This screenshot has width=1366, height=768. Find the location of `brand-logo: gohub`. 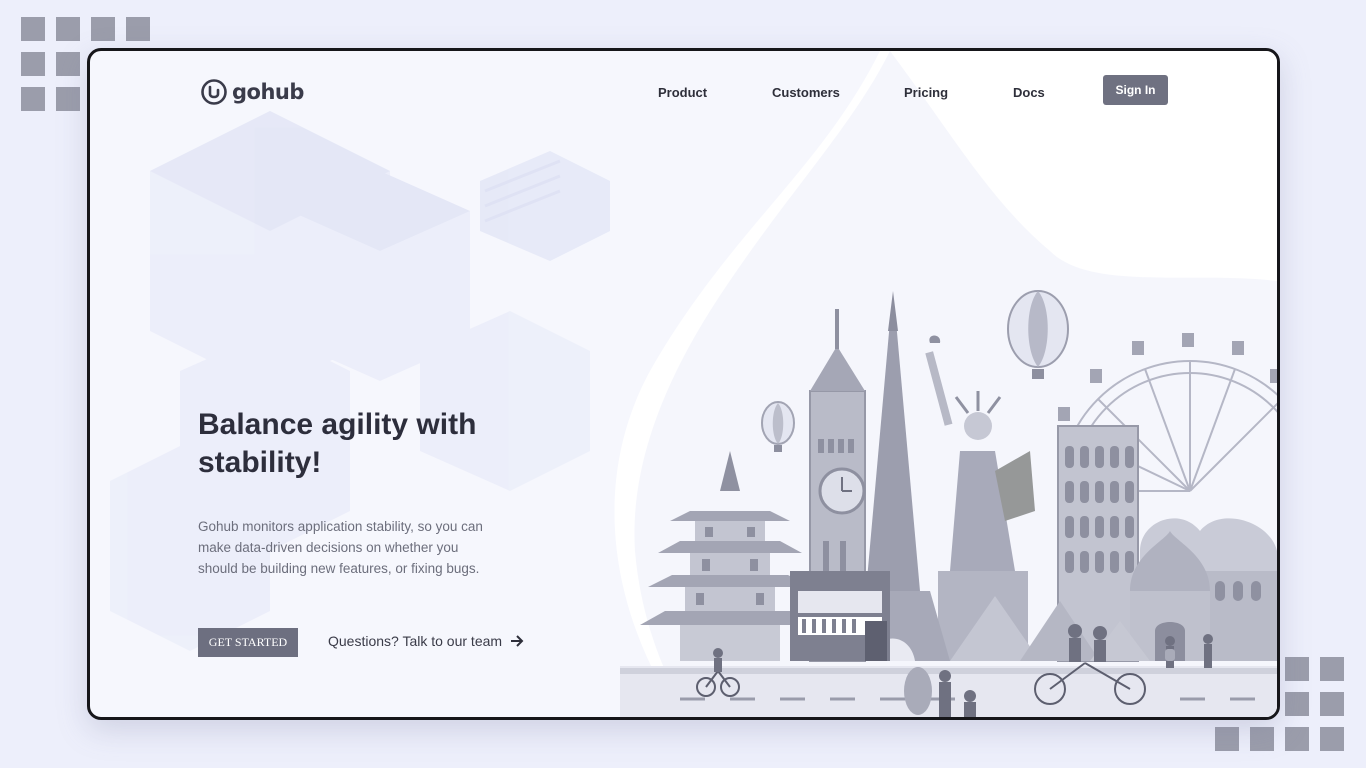

brand-logo: gohub is located at coordinates (252, 92).